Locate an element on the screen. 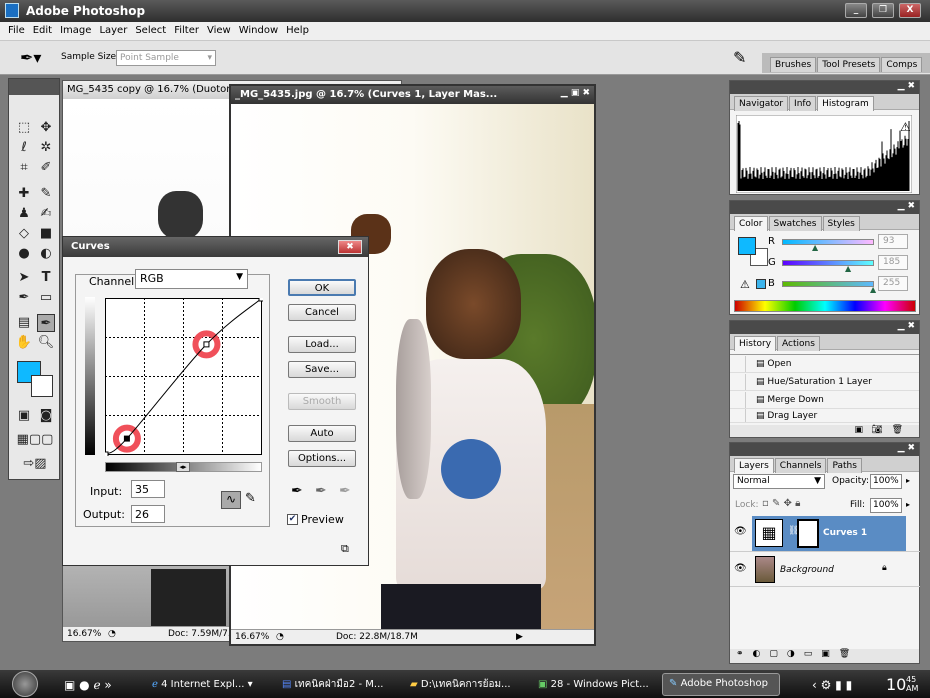 The height and width of the screenshot is (698, 930). menu-image: Image is located at coordinates (75, 31).